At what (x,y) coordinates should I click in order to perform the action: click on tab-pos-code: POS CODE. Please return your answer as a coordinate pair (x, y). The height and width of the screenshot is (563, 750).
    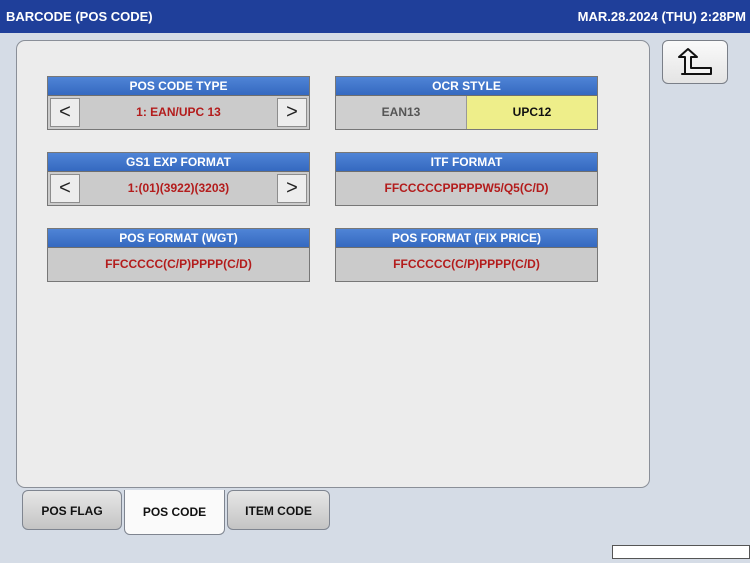
    Looking at the image, I should click on (174, 512).